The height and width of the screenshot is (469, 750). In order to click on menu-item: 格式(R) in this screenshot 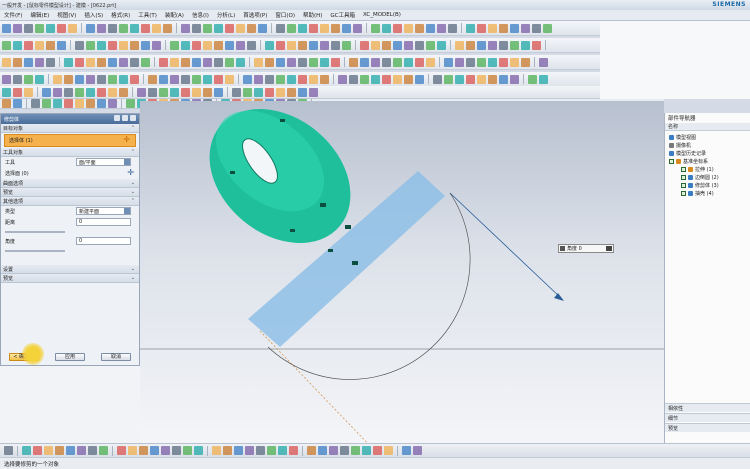, I will do `click(120, 15)`.